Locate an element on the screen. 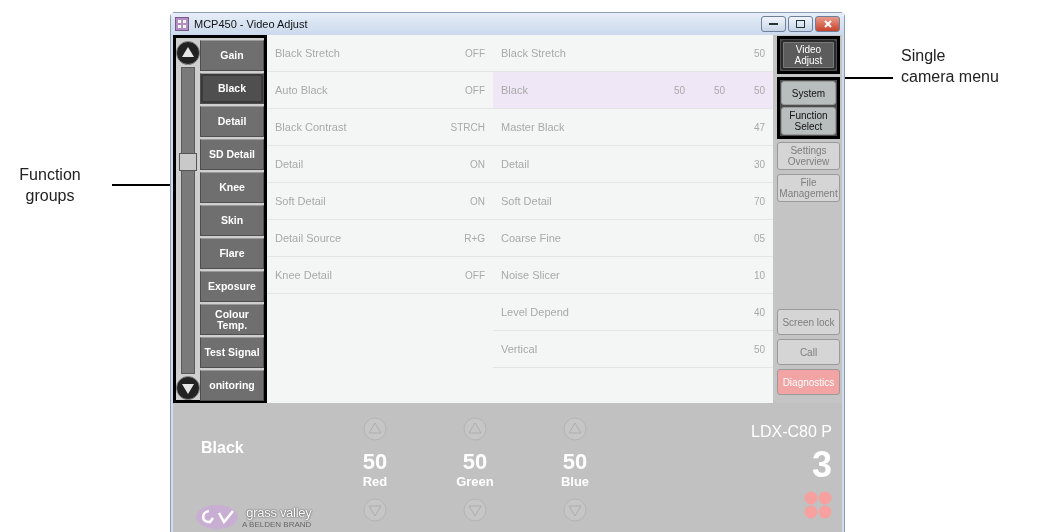  function-group-button: onitoring is located at coordinates (232, 385).